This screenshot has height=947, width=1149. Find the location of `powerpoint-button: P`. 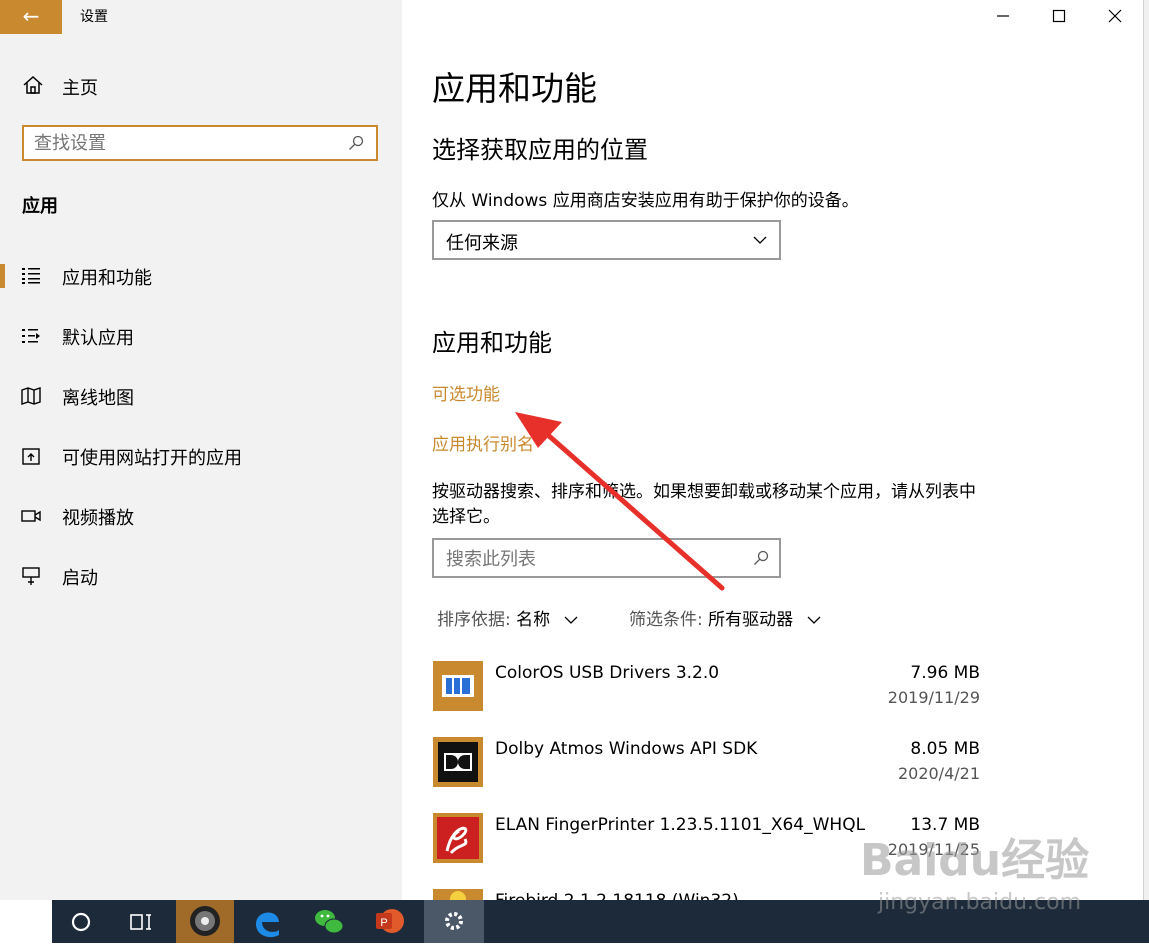

powerpoint-button: P is located at coordinates (389, 921).